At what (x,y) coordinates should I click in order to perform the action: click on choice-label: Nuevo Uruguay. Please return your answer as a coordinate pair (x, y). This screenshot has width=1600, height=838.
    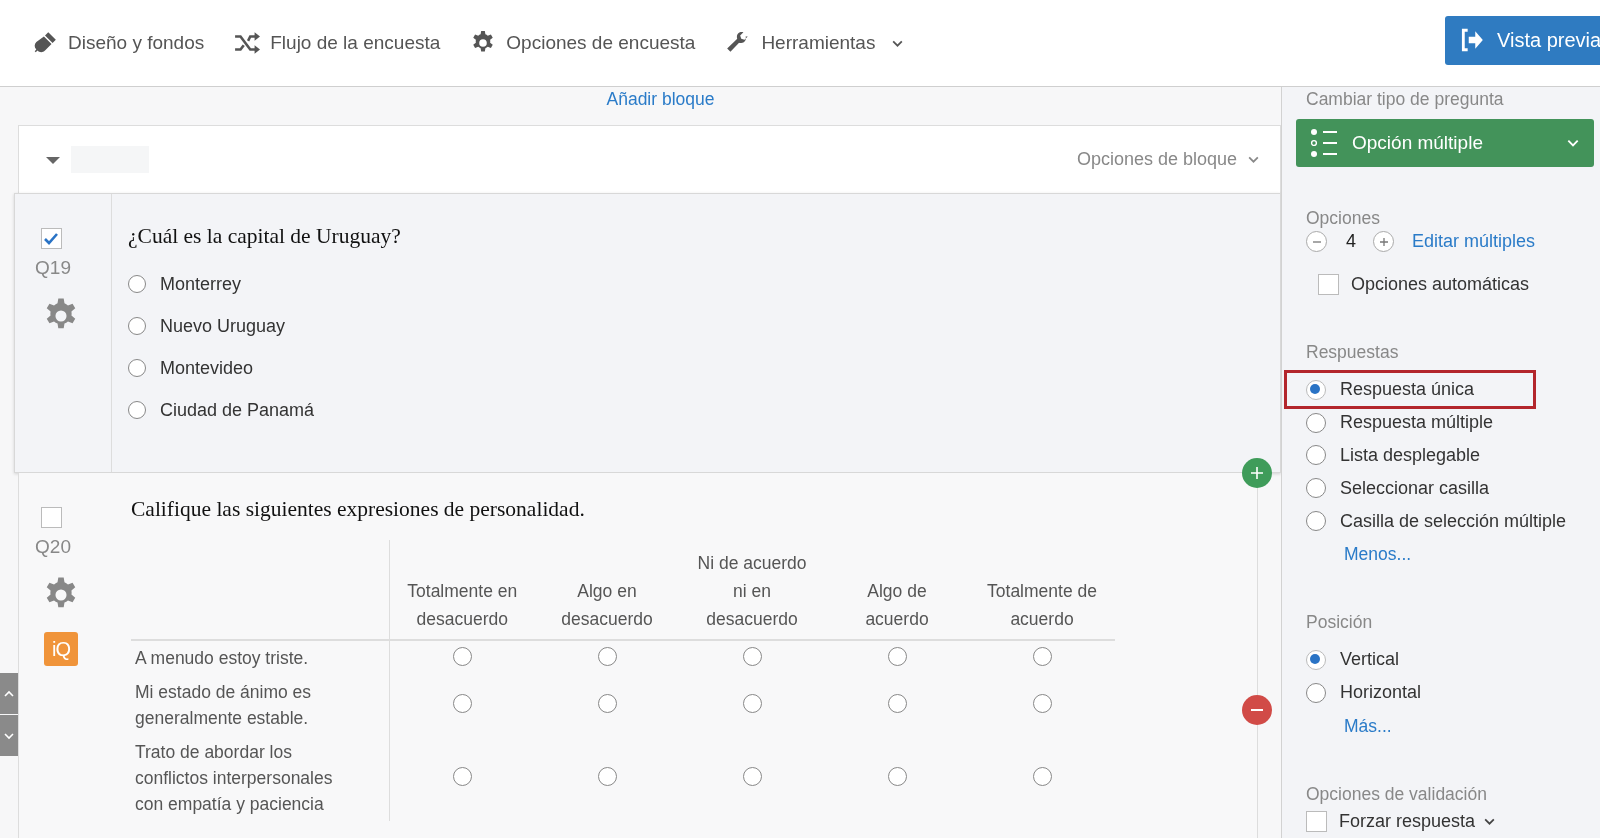
    Looking at the image, I should click on (223, 326).